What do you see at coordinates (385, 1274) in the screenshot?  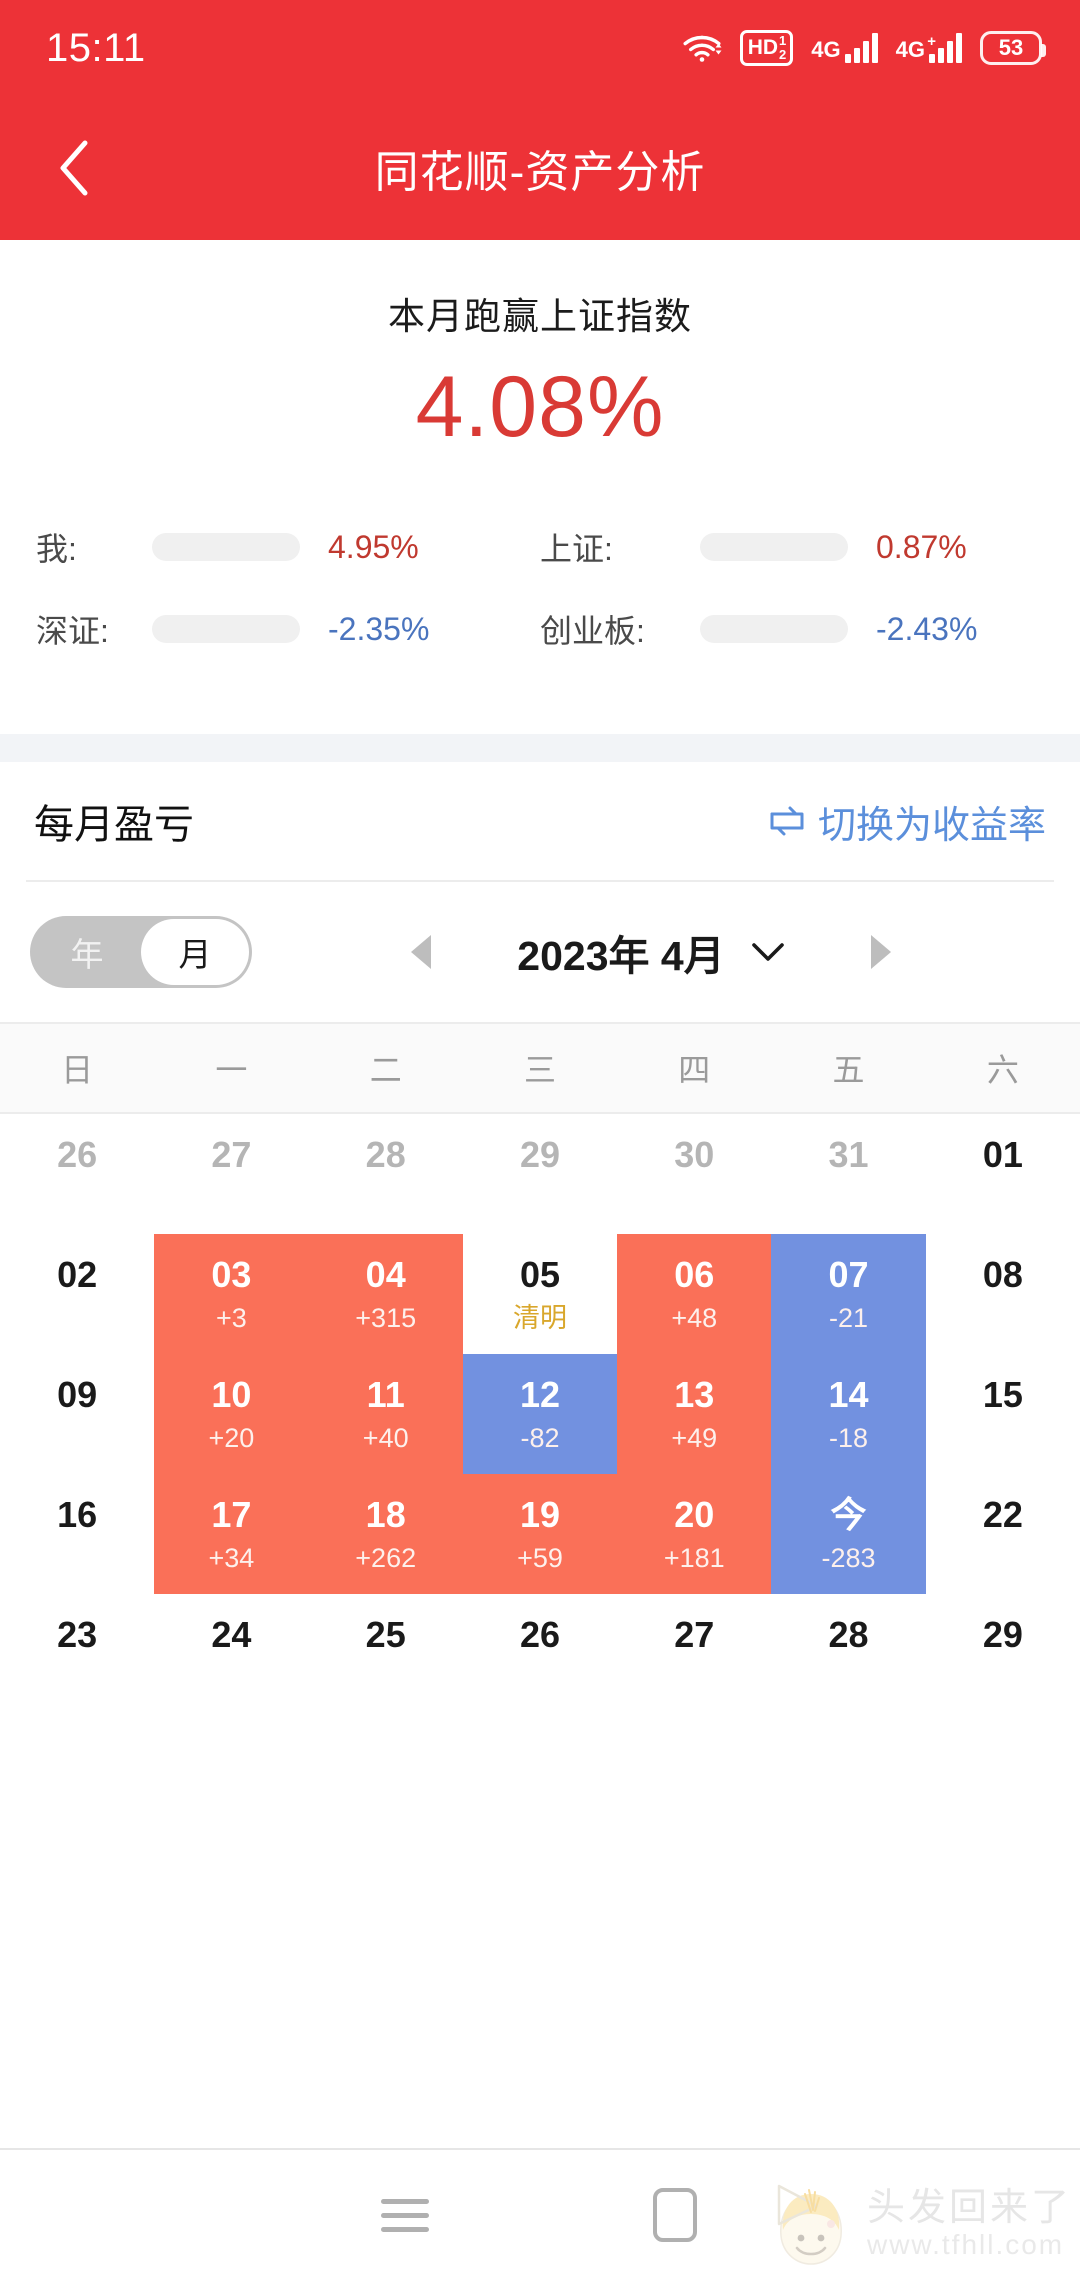 I see `calendar-day-number: 04` at bounding box center [385, 1274].